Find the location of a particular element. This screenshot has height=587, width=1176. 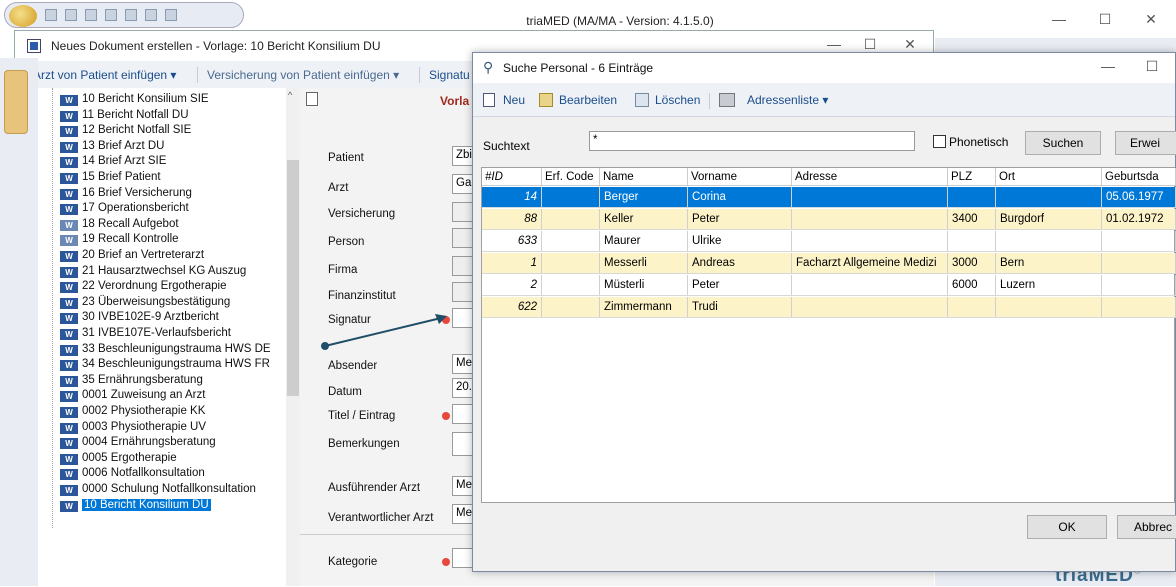

tree-item: W 19 Recall Kontrolle is located at coordinates (119, 239).